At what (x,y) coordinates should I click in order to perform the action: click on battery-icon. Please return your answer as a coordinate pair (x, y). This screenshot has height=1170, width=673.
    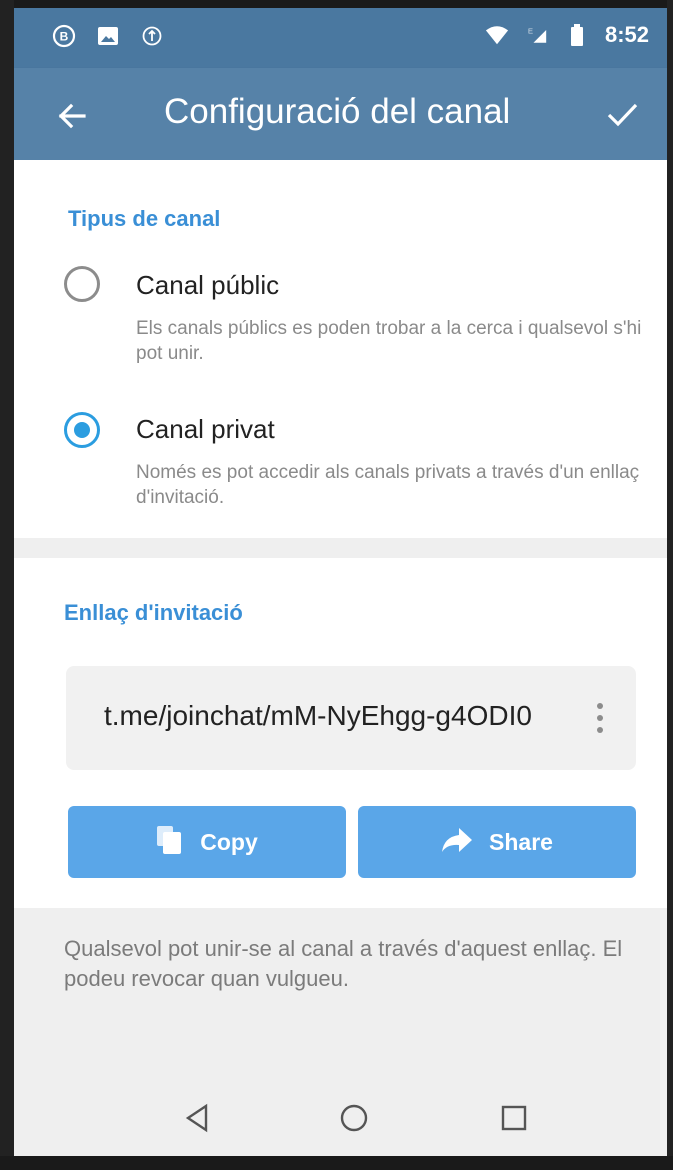
    Looking at the image, I should click on (577, 35).